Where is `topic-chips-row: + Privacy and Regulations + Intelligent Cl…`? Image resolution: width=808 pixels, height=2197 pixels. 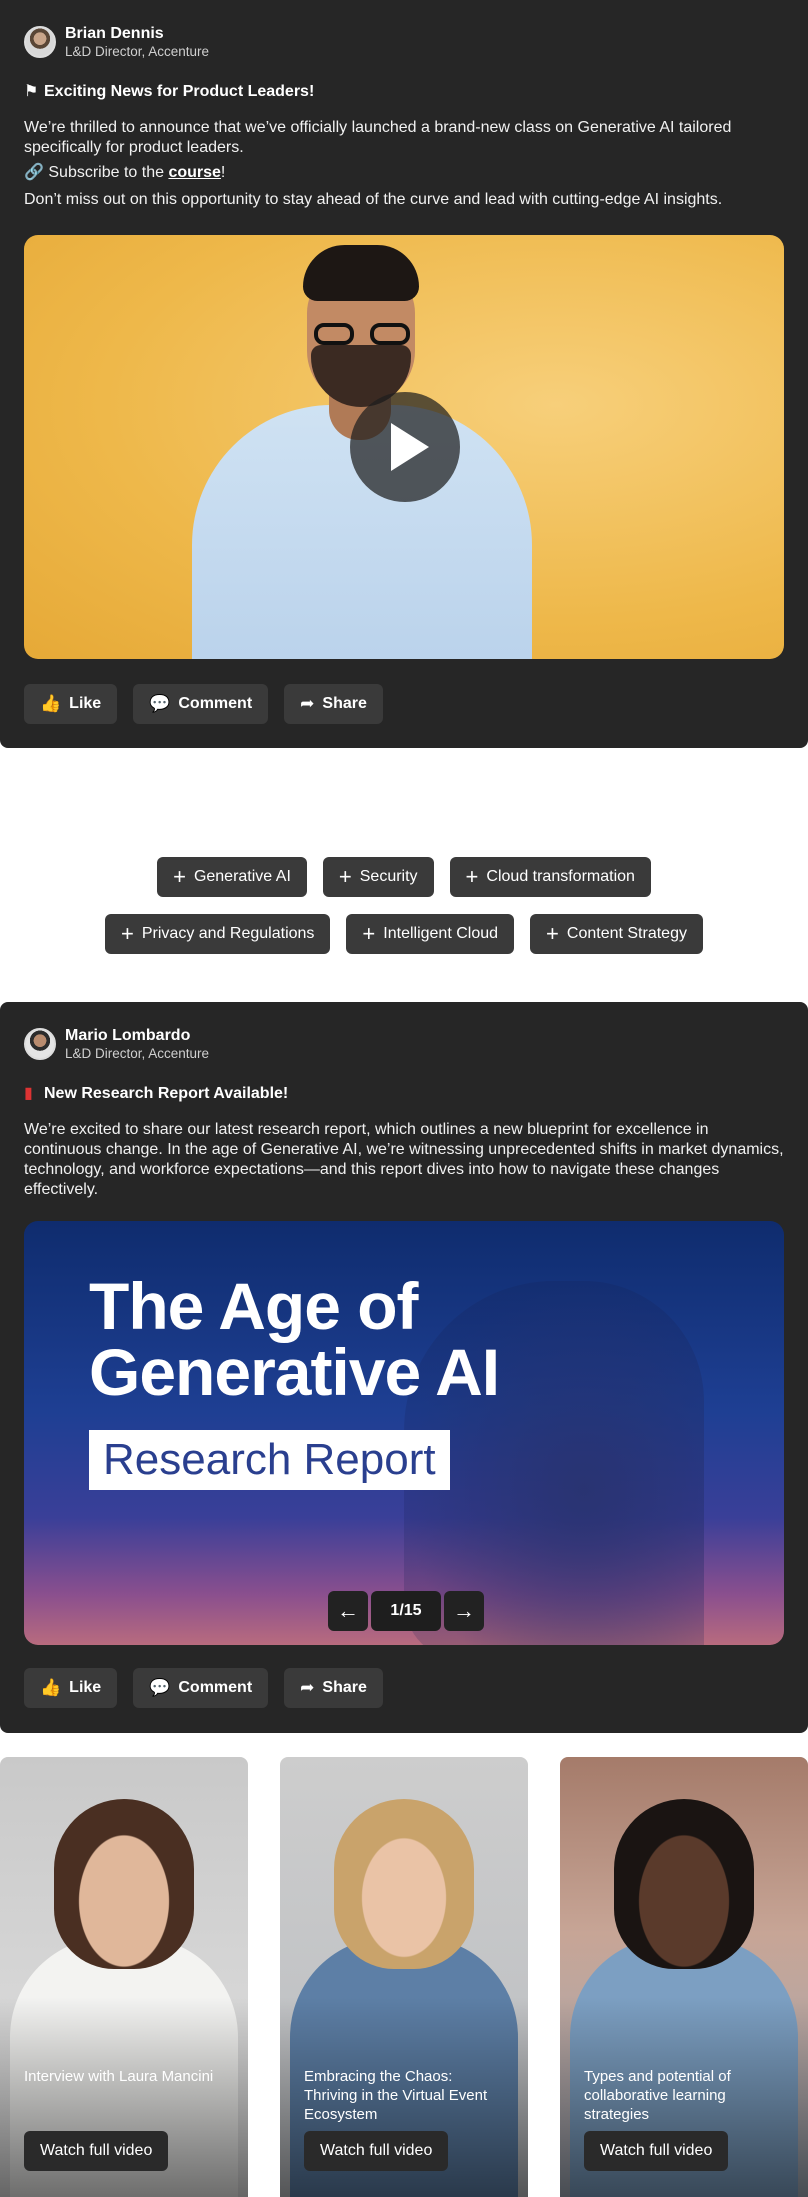 topic-chips-row: + Privacy and Regulations + Intelligent Cl… is located at coordinates (404, 934).